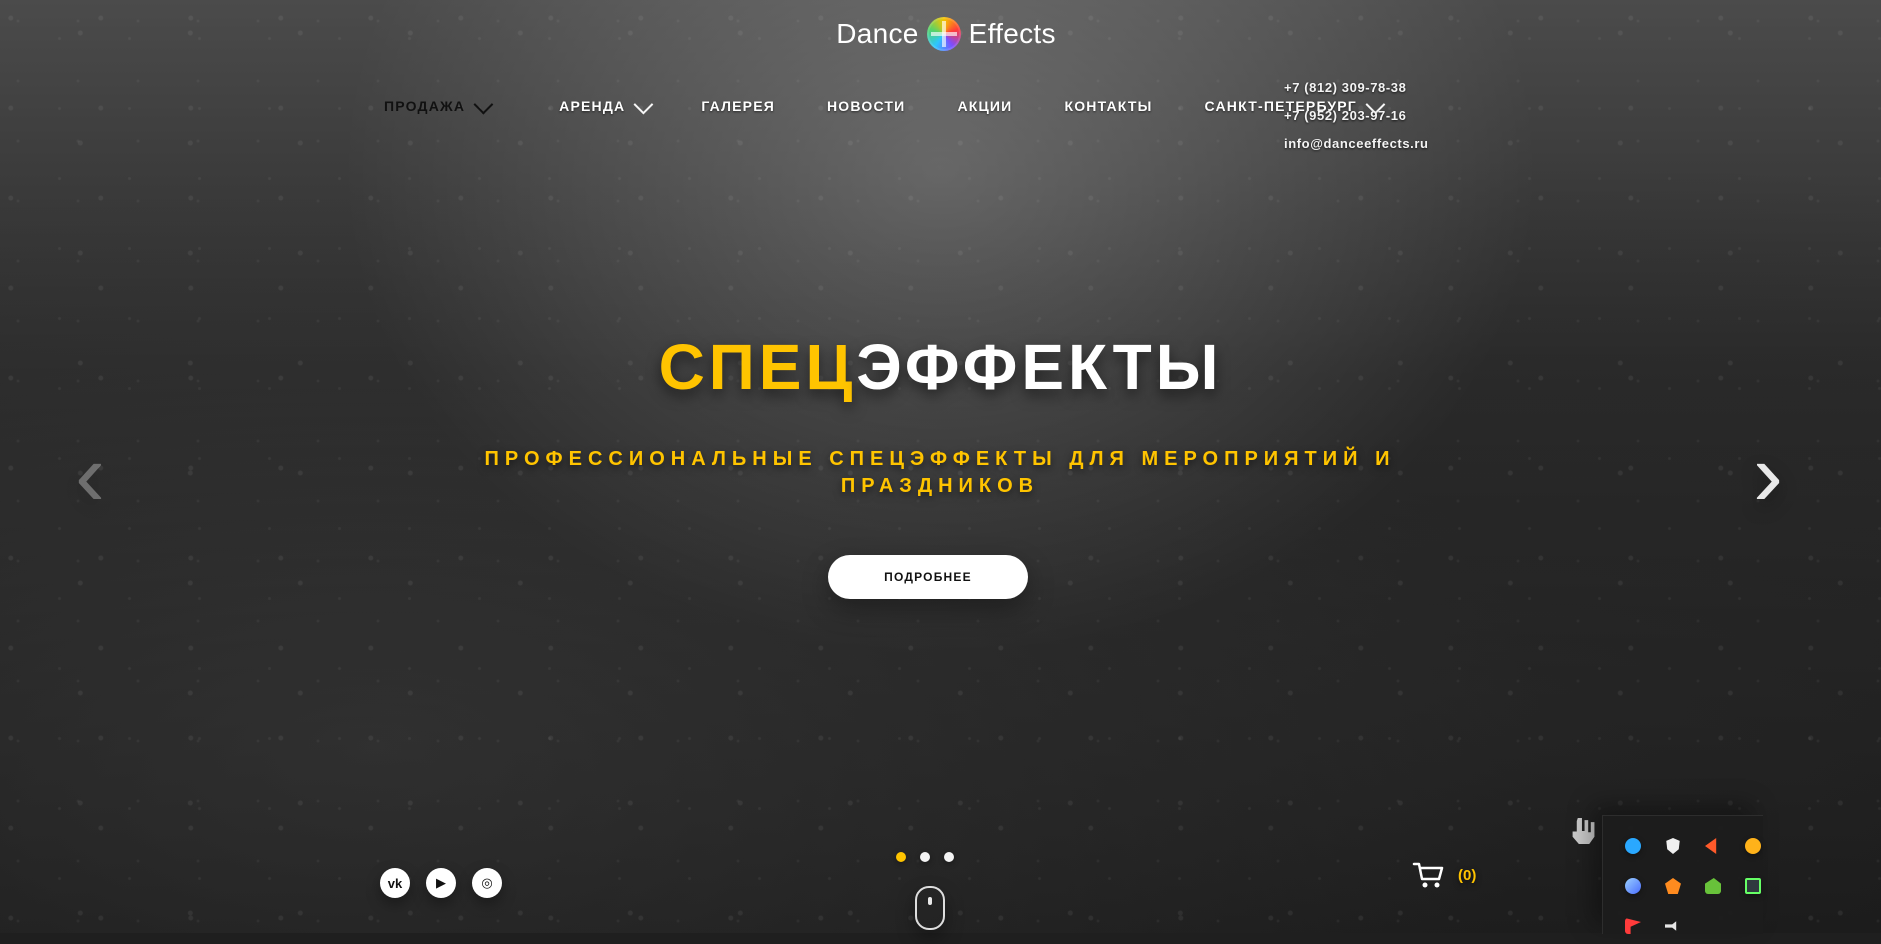 This screenshot has height=944, width=1881. I want to click on cart-icon, so click(1428, 875).